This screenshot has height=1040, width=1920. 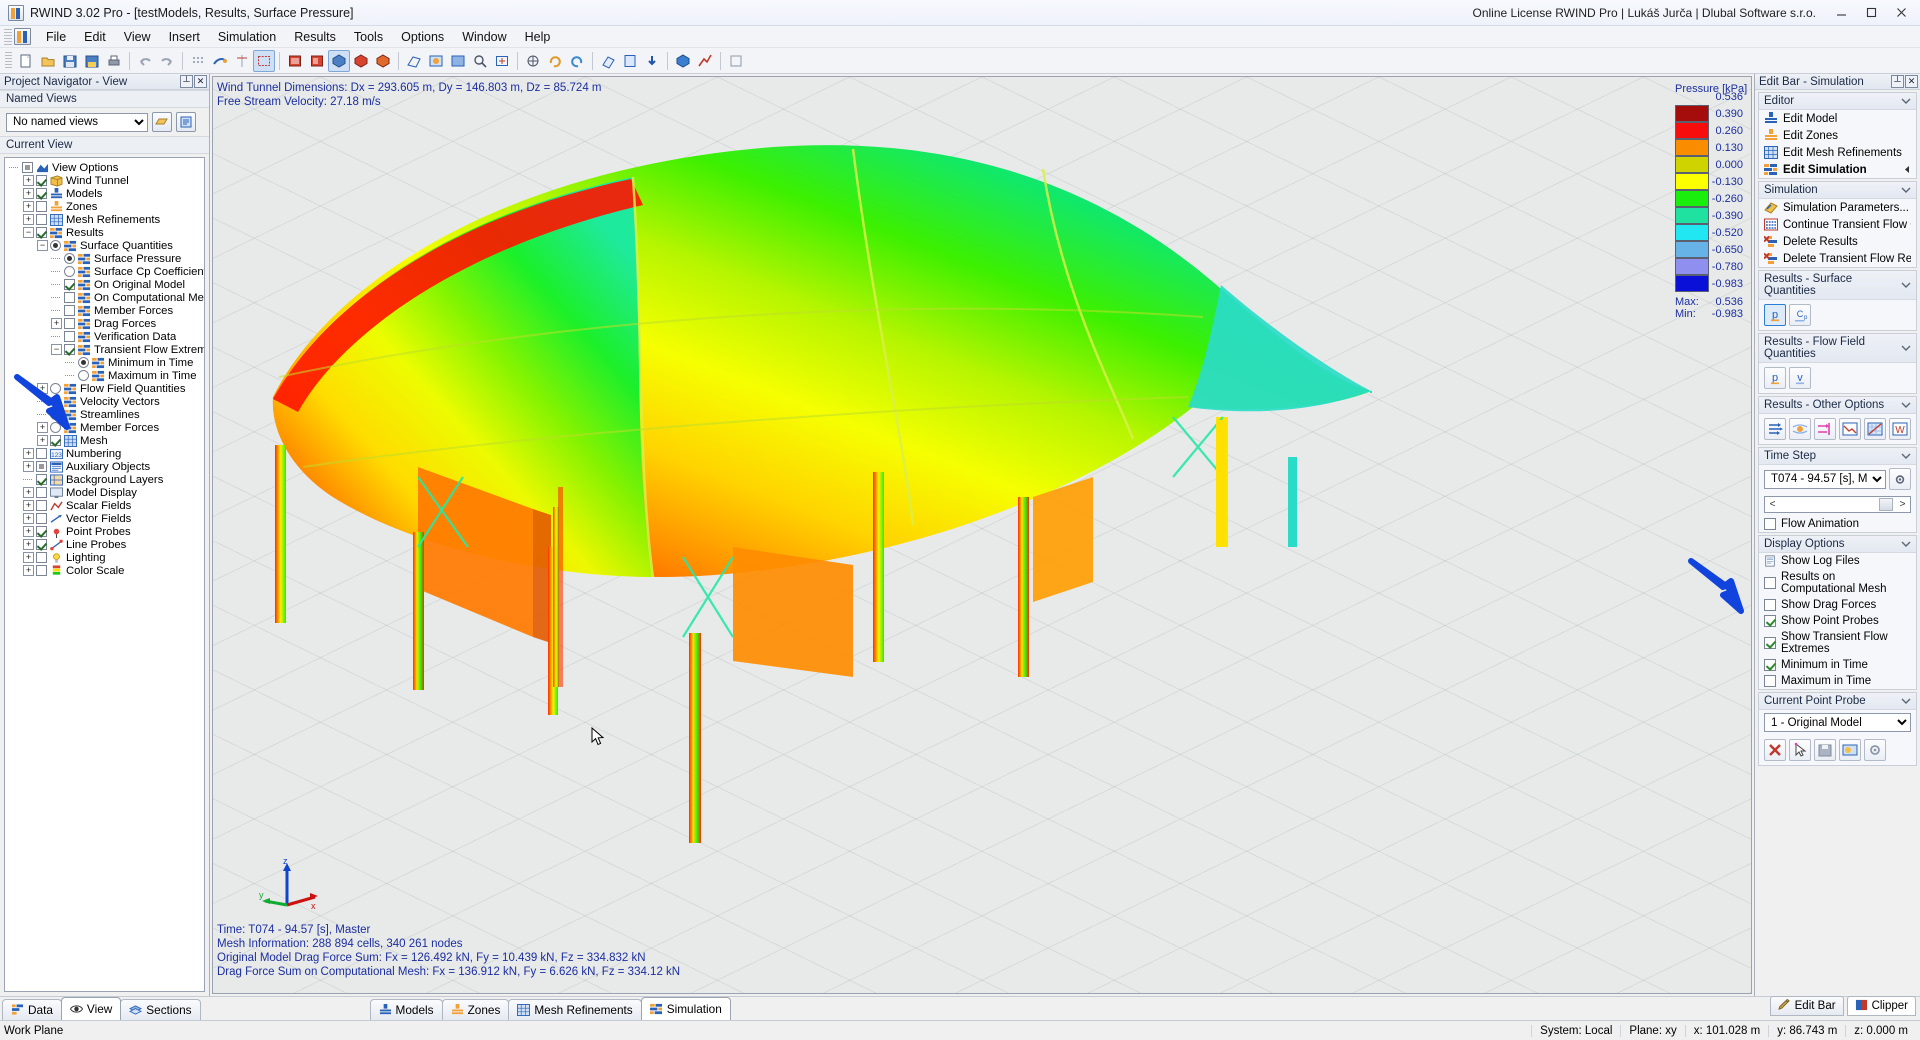 What do you see at coordinates (95, 37) in the screenshot?
I see `menu-item-edit: Edit` at bounding box center [95, 37].